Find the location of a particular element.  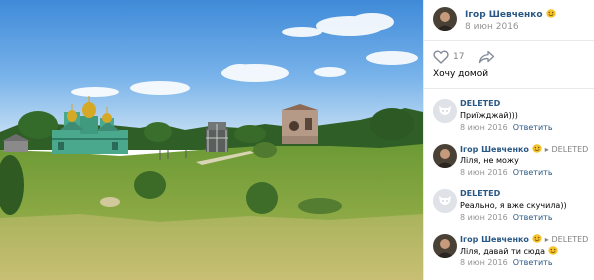

post-header: Ігор Шевченко 8 июн 2016 is located at coordinates (509, 20).